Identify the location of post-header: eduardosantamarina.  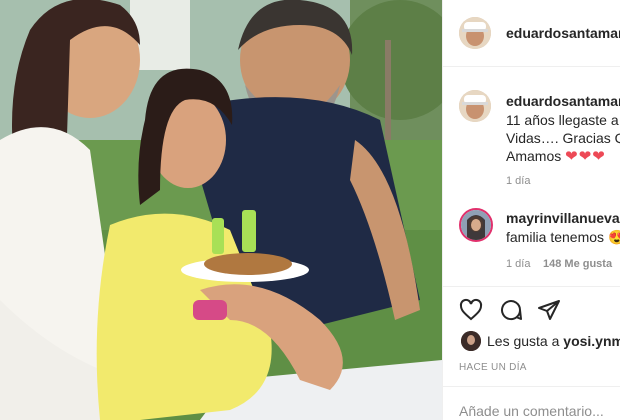
(531, 33).